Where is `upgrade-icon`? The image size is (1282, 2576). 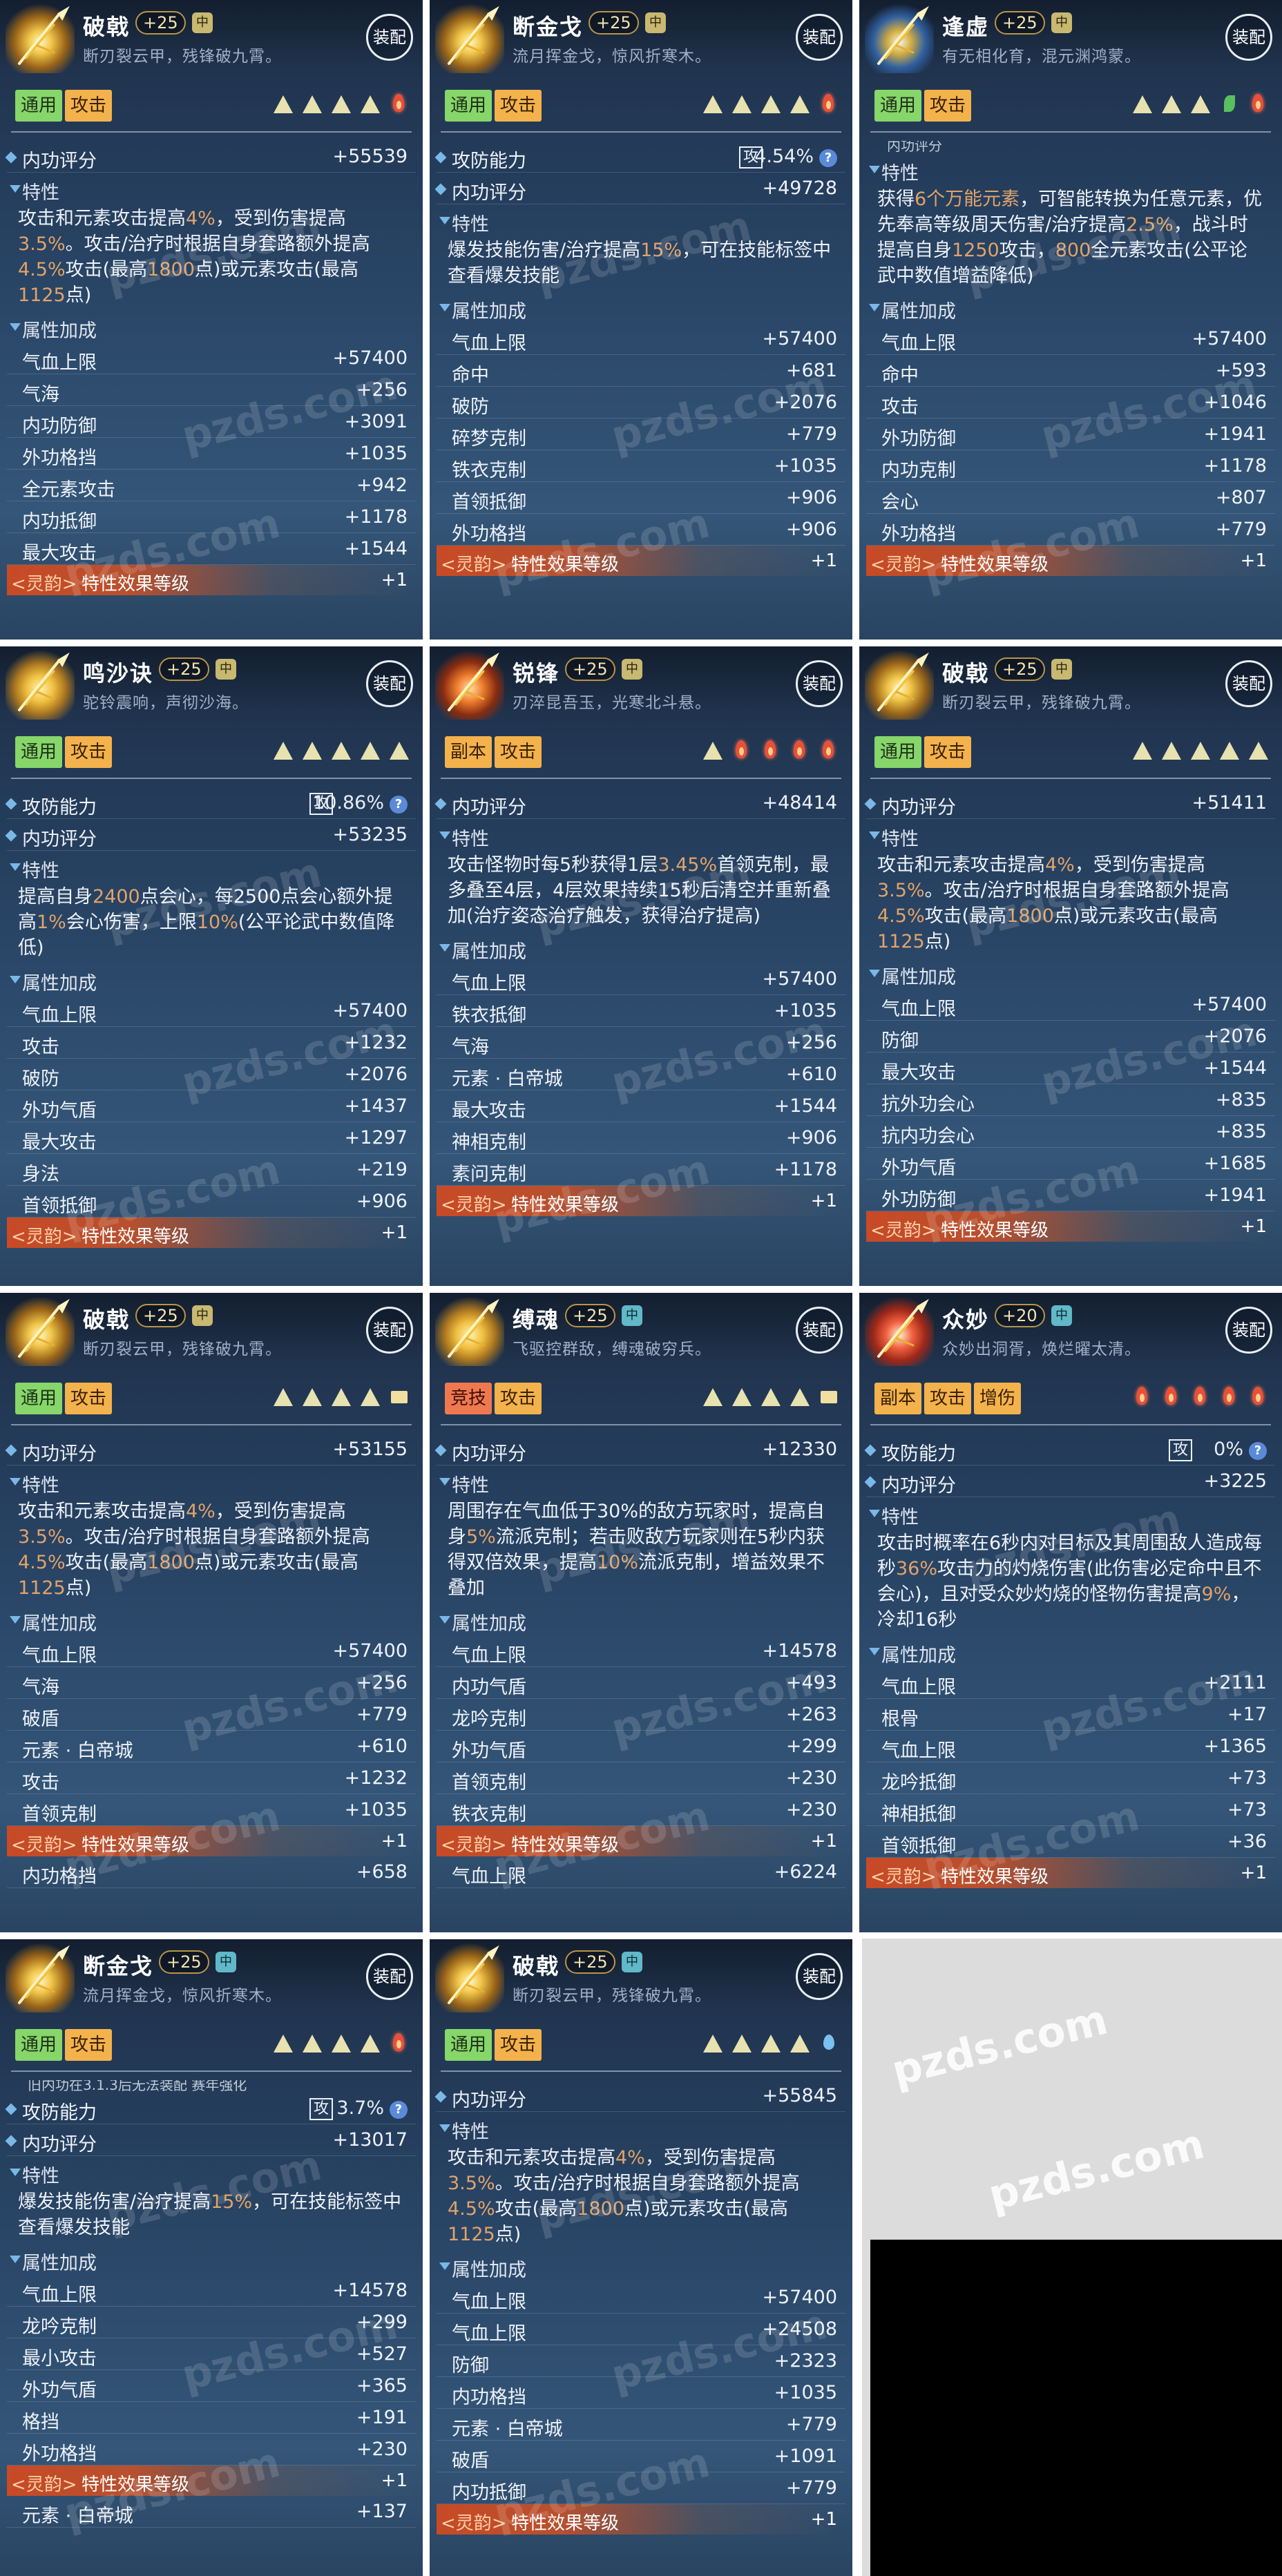
upgrade-icon is located at coordinates (741, 2044).